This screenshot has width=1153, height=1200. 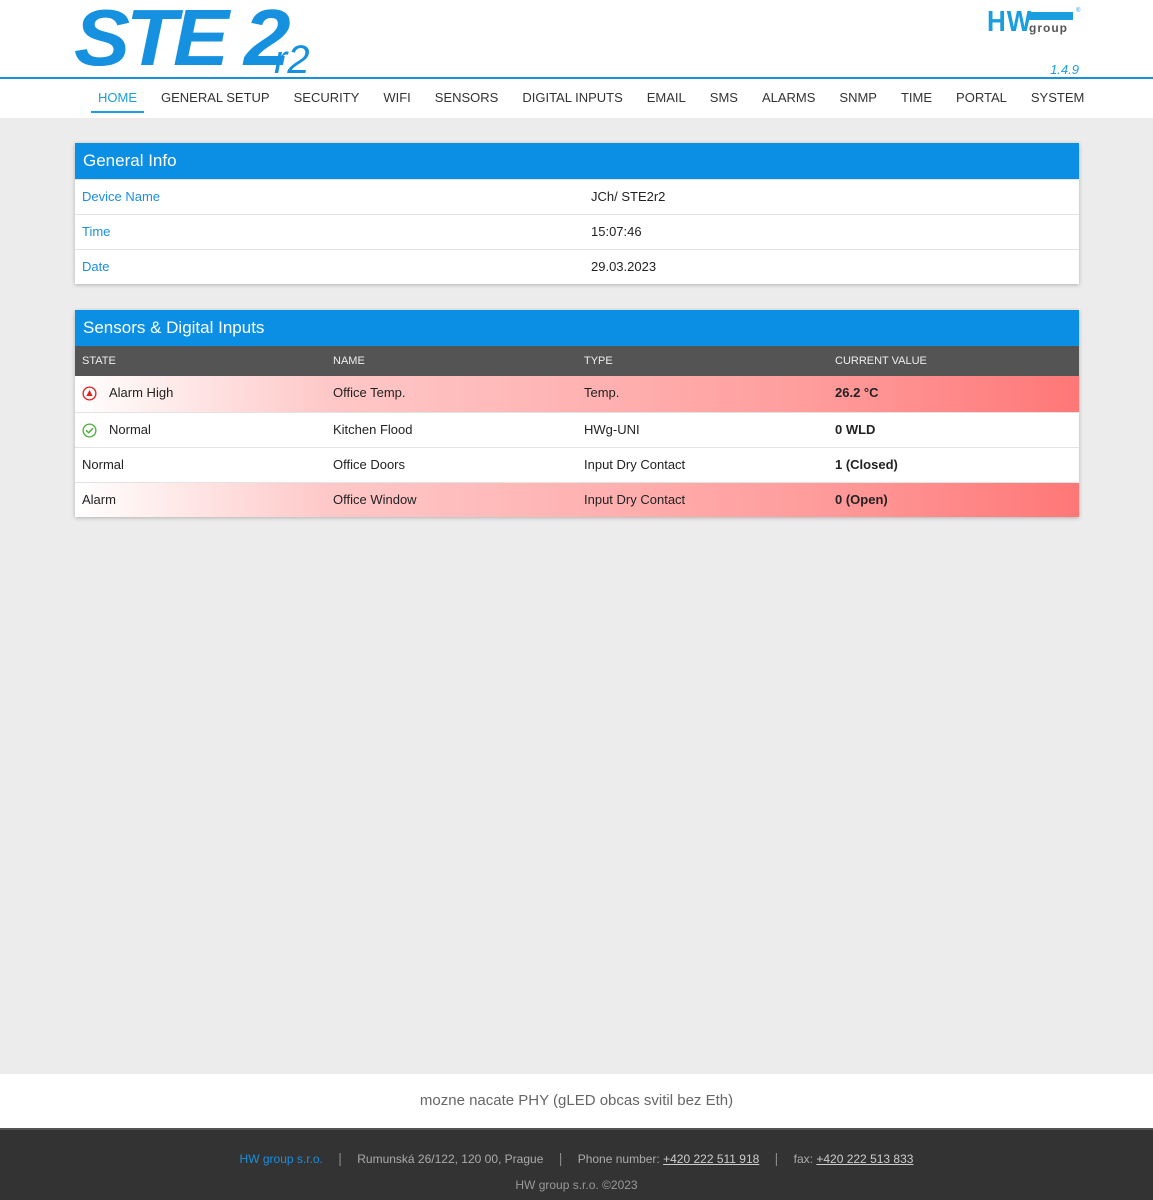 What do you see at coordinates (881, 361) in the screenshot?
I see `column-header-current-value: CURRENT VALUE` at bounding box center [881, 361].